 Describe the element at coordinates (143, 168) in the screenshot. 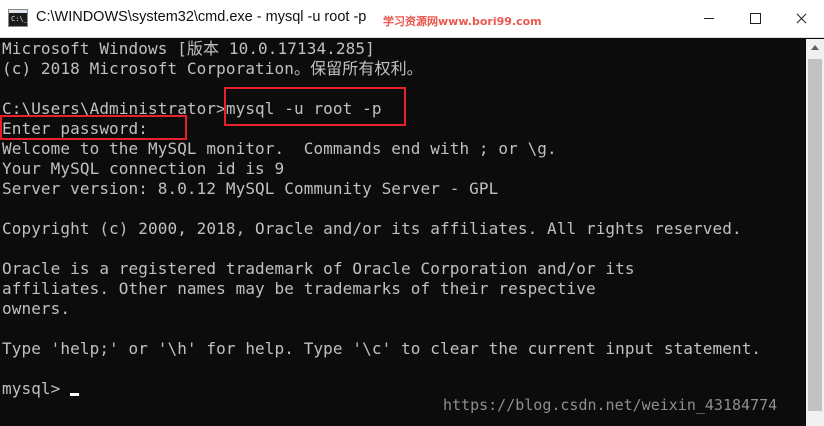

I see `console-line: Your MySQL connection id is 9` at that location.